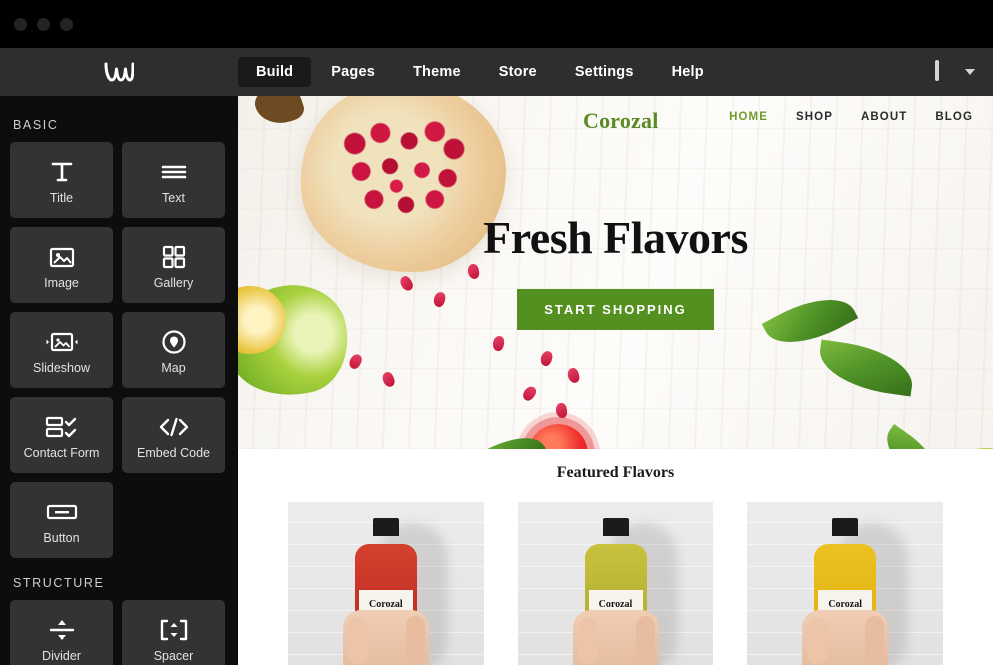  Describe the element at coordinates (62, 427) in the screenshot. I see `contact-form-icon` at that location.